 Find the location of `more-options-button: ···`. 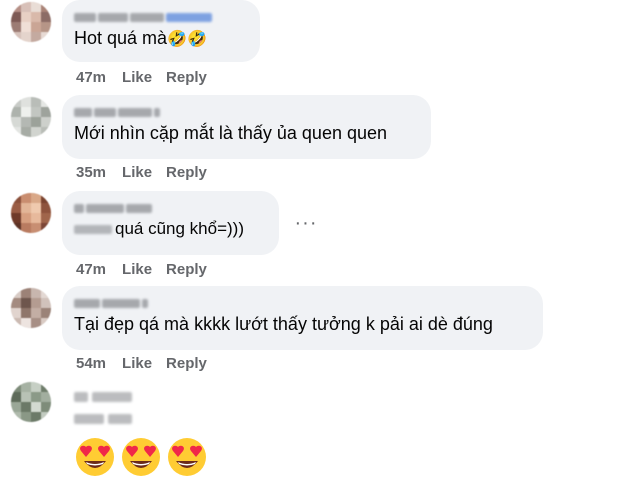

more-options-button: ··· is located at coordinates (306, 223).